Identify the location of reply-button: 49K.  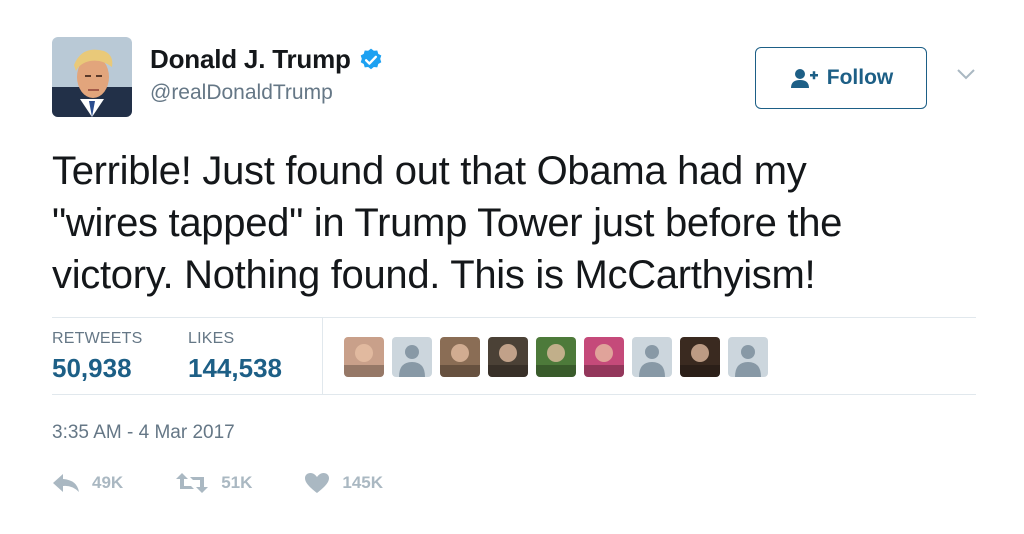
(87, 483).